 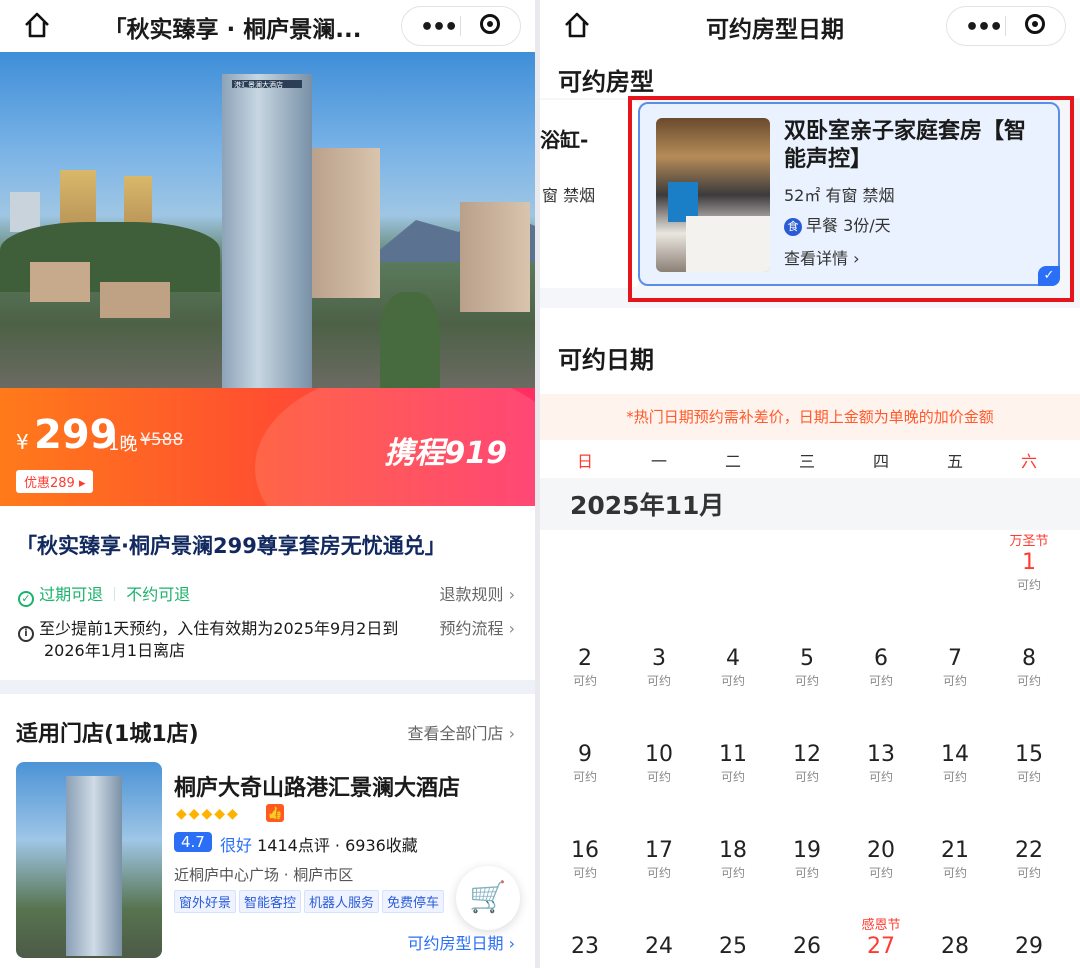 I want to click on hotel-name: 桐庐大奇山路港汇景澜大酒店, so click(x=317, y=786).